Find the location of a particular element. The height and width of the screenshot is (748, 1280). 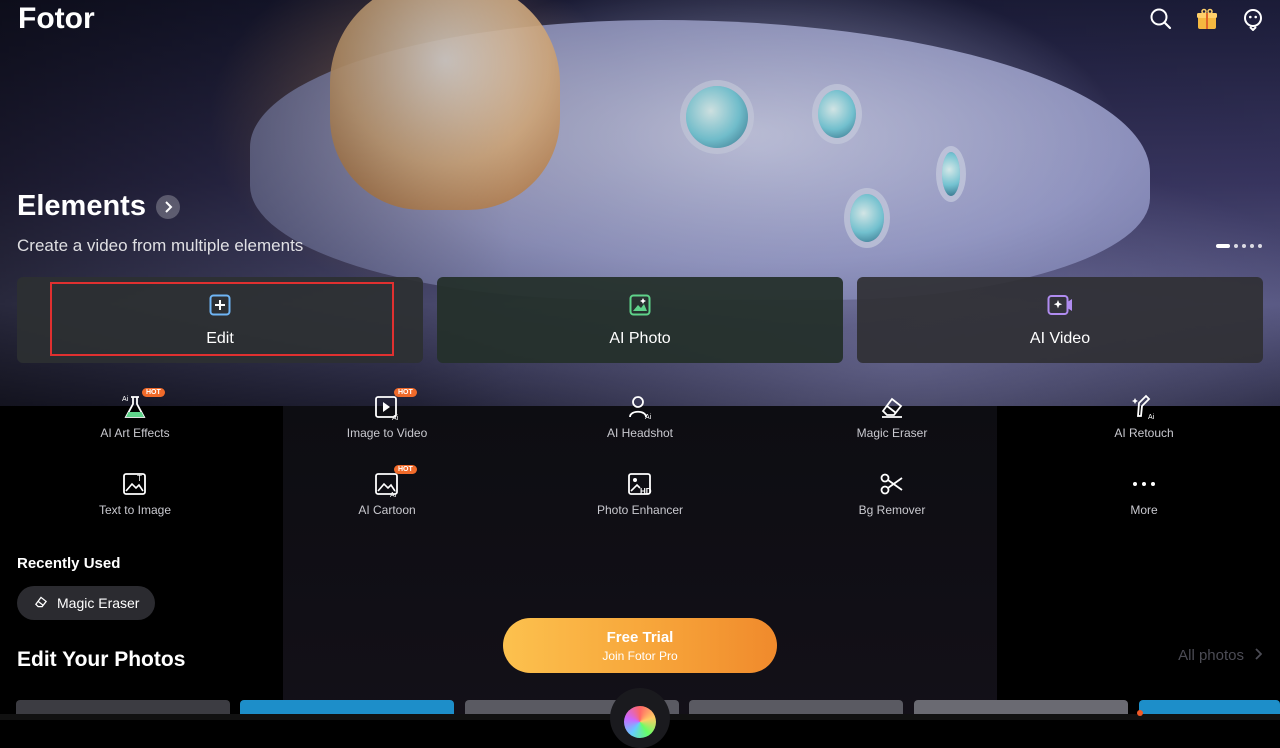

all-photos-link: All photos is located at coordinates (1220, 655).